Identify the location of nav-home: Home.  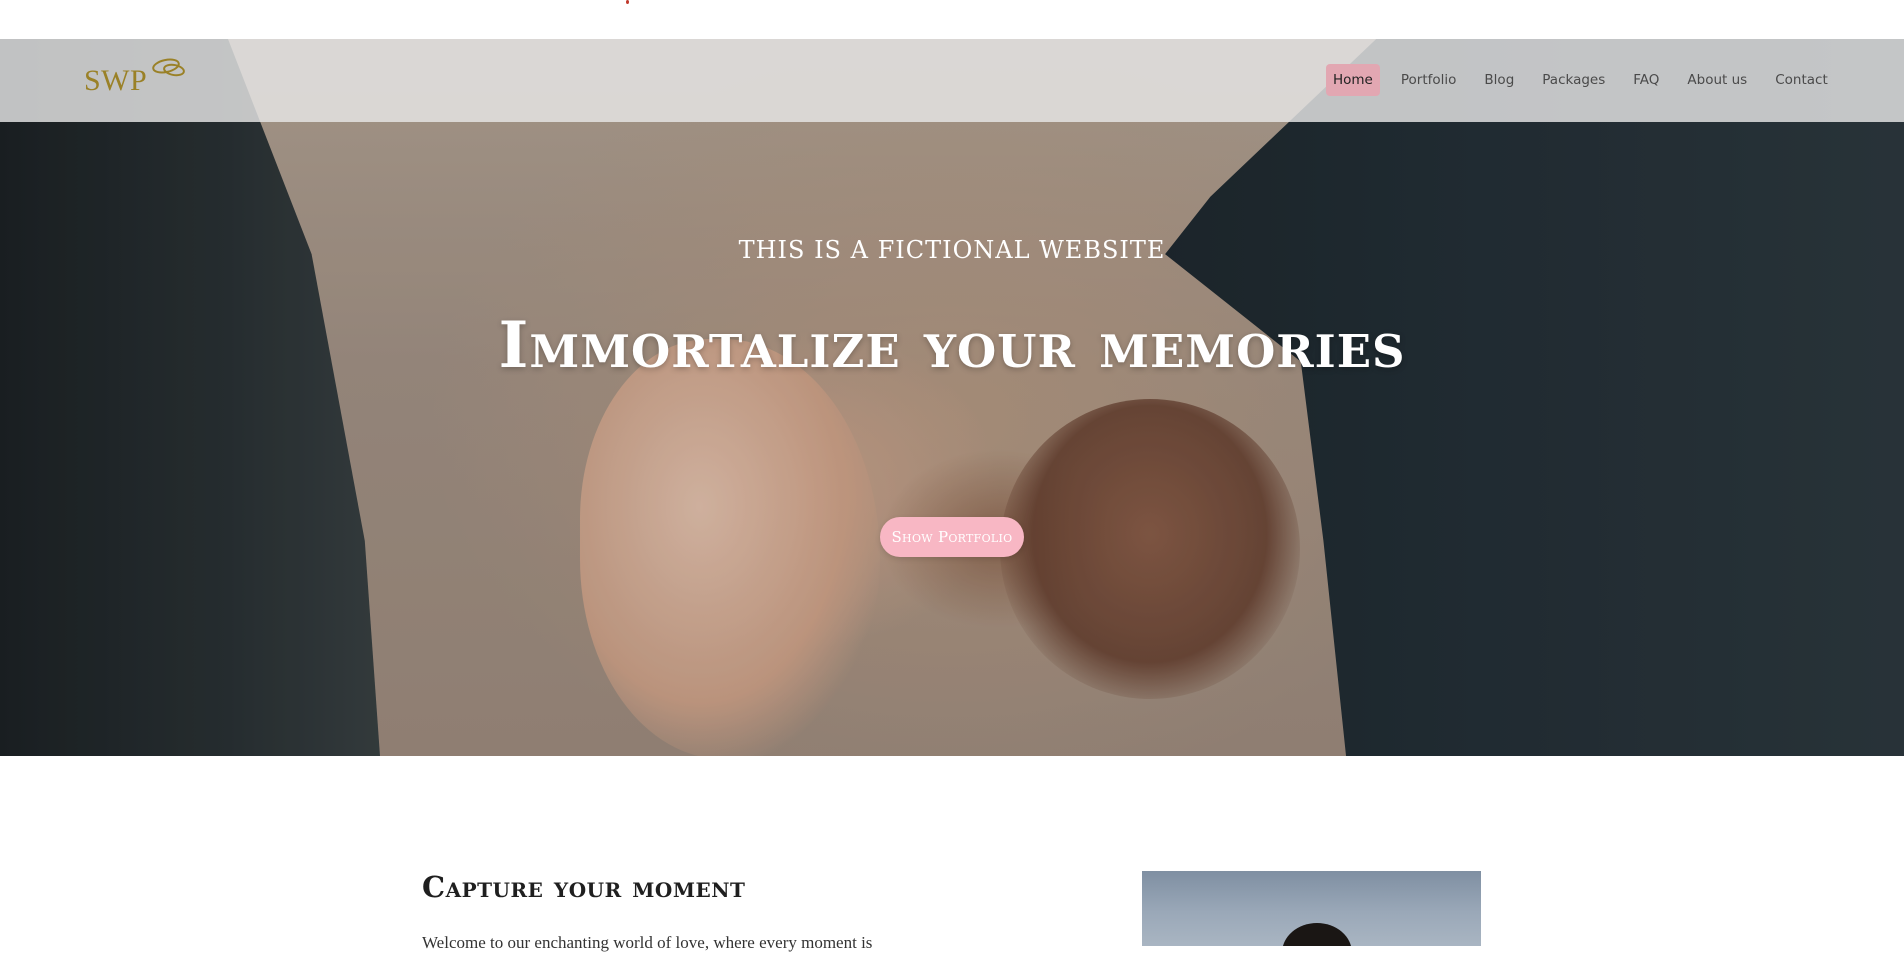
(1353, 79).